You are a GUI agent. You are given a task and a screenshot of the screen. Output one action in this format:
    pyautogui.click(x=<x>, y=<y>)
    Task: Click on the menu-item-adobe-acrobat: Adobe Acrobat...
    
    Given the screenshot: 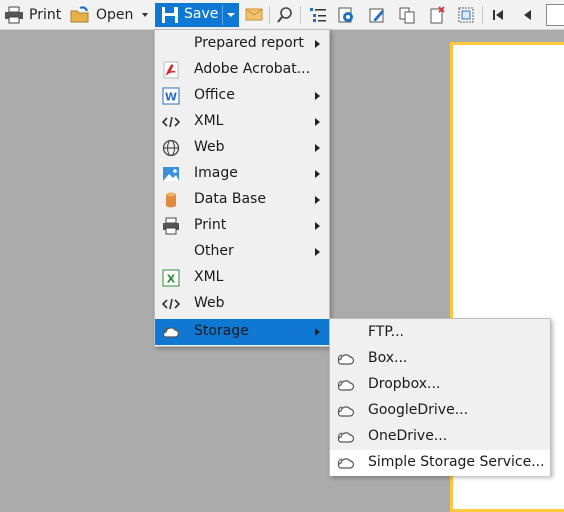 What is the action you would take?
    pyautogui.click(x=242, y=70)
    